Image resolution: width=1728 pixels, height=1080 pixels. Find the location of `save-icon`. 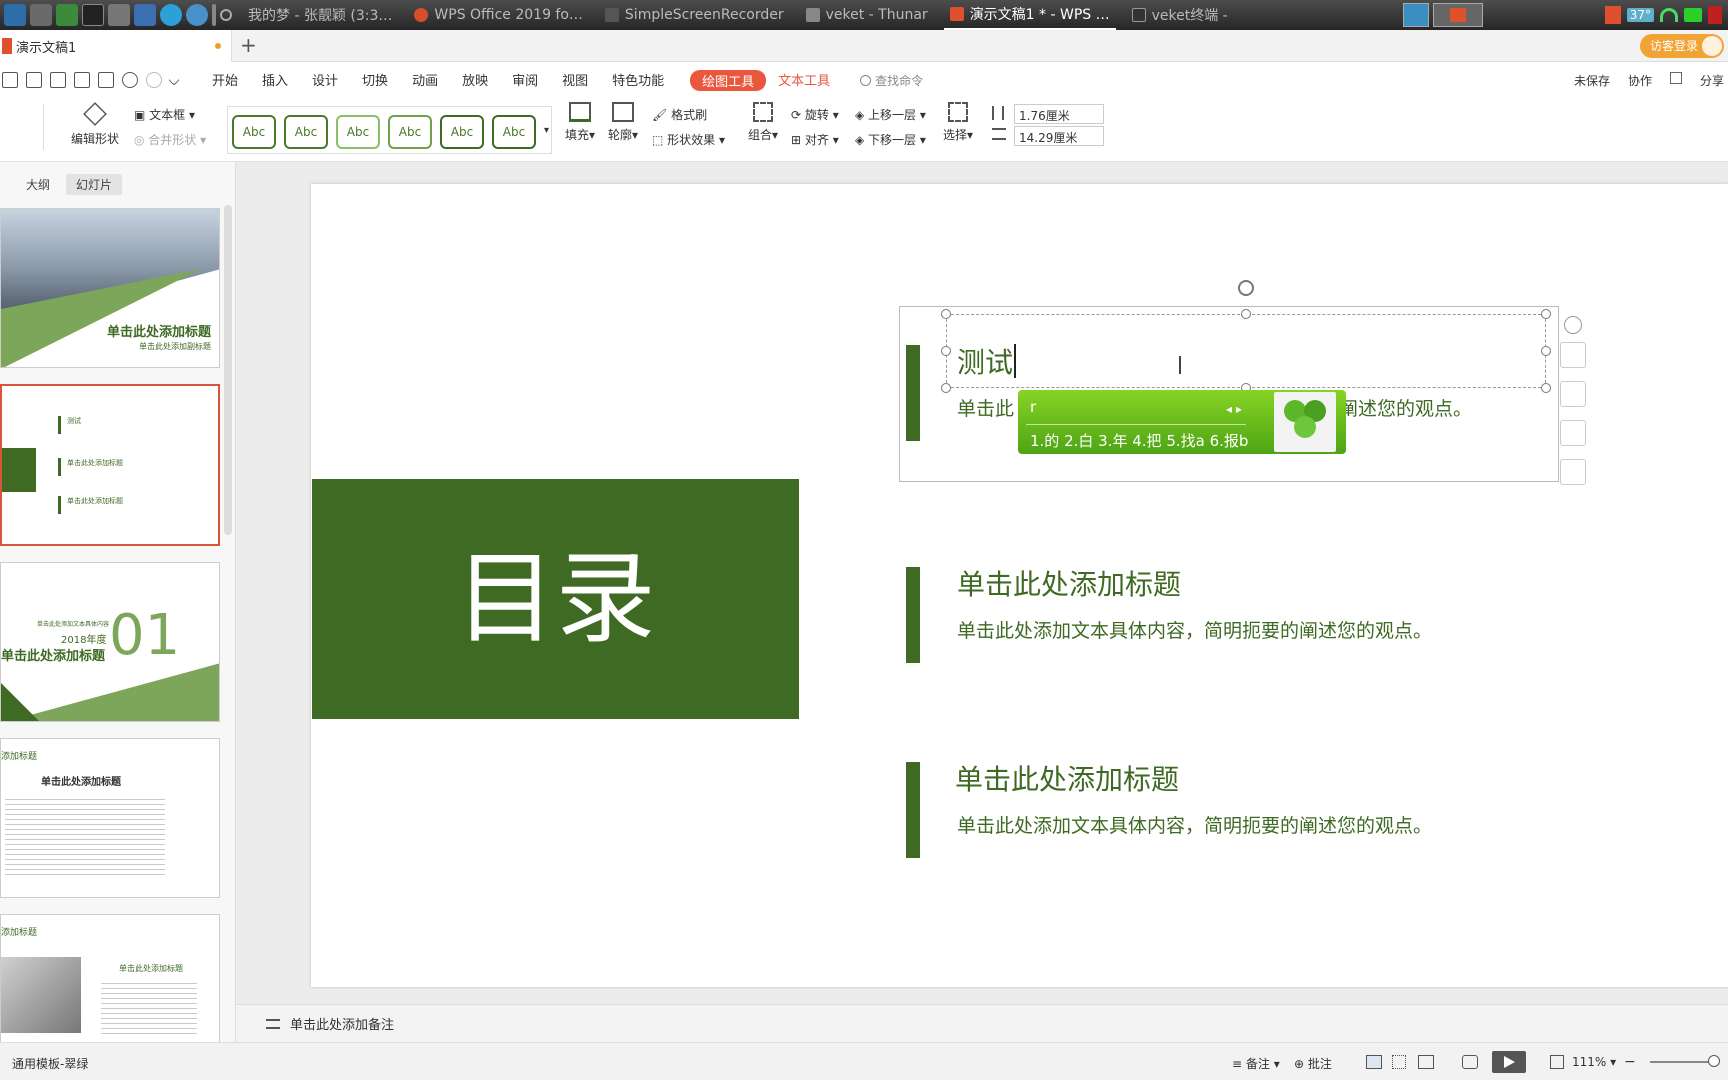

save-icon is located at coordinates (34, 80).